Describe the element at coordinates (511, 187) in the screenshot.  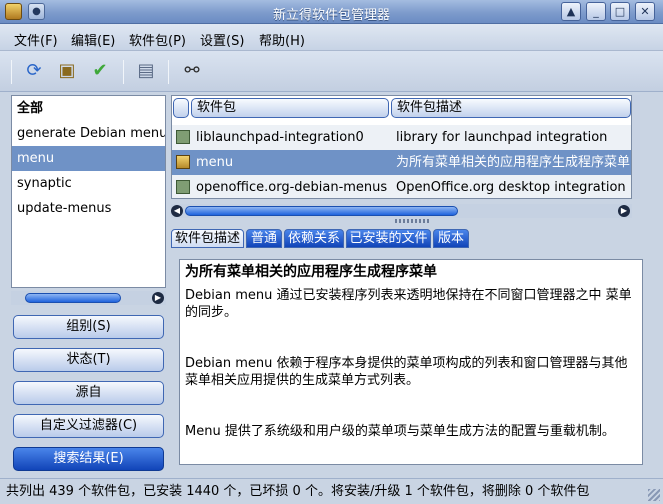
I see `package-description: OpenOffice.org desktop integration` at that location.